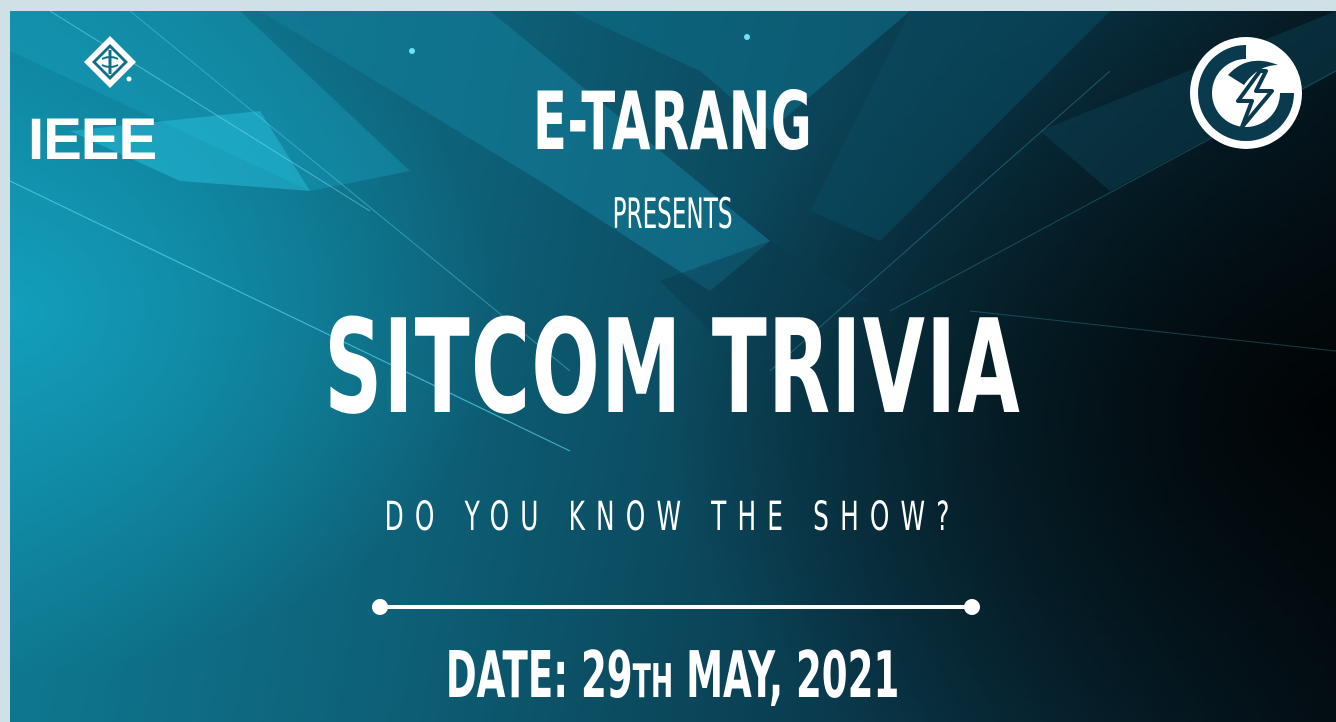 The width and height of the screenshot is (1336, 722). Describe the element at coordinates (672, 213) in the screenshot. I see `presents-label: PRESENTS` at that location.